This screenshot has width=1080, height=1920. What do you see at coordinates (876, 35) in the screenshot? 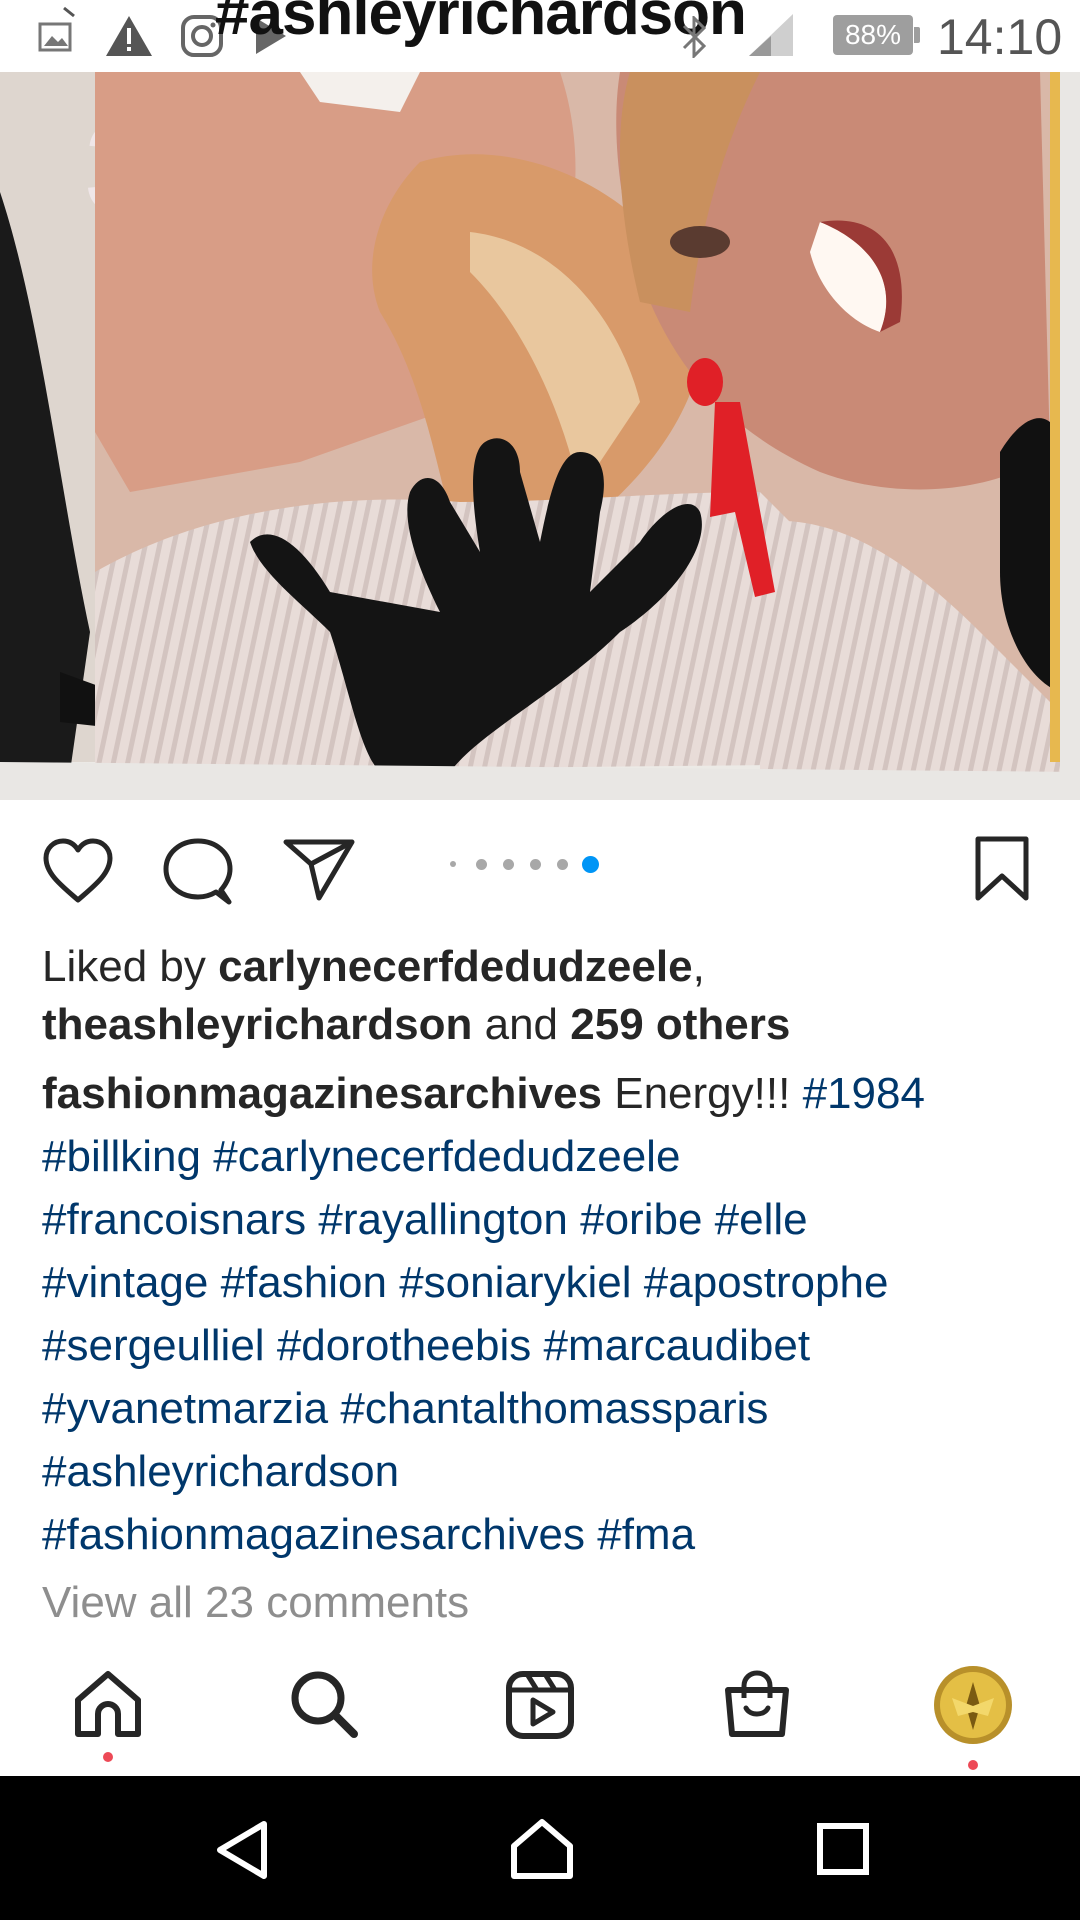
I see `battery-indicator: 88%` at bounding box center [876, 35].